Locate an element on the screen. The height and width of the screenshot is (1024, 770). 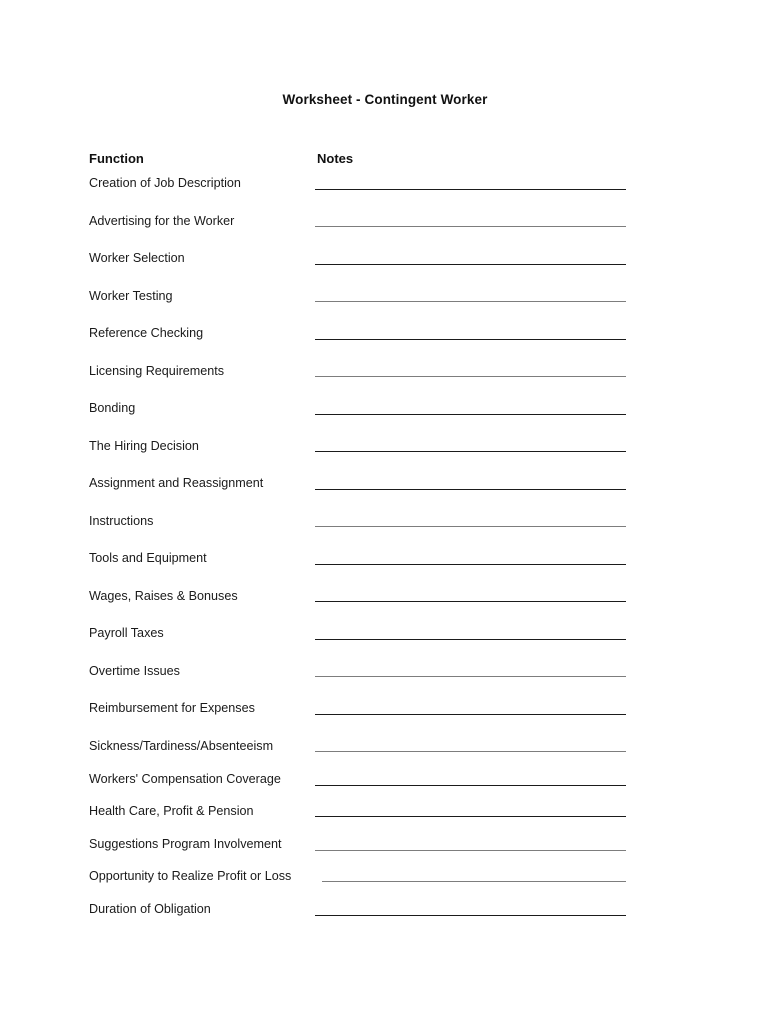
row-function-label: Duration of Obligation is located at coordinates (150, 909).